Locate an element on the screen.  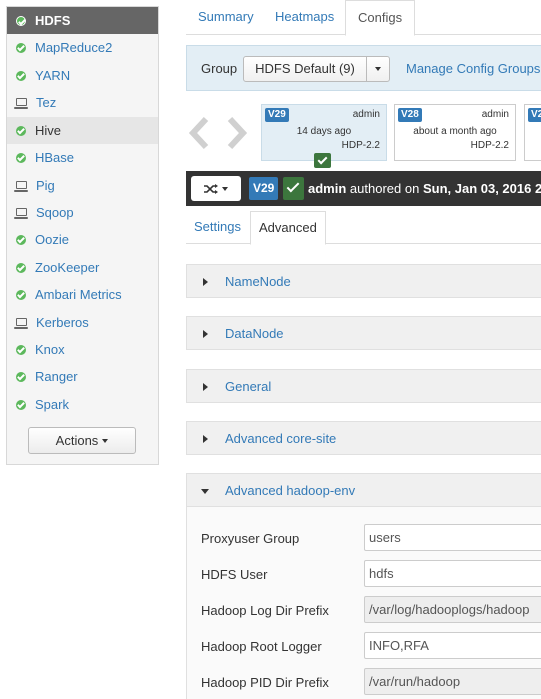
sidebar-item-label: Hive is located at coordinates (48, 130).